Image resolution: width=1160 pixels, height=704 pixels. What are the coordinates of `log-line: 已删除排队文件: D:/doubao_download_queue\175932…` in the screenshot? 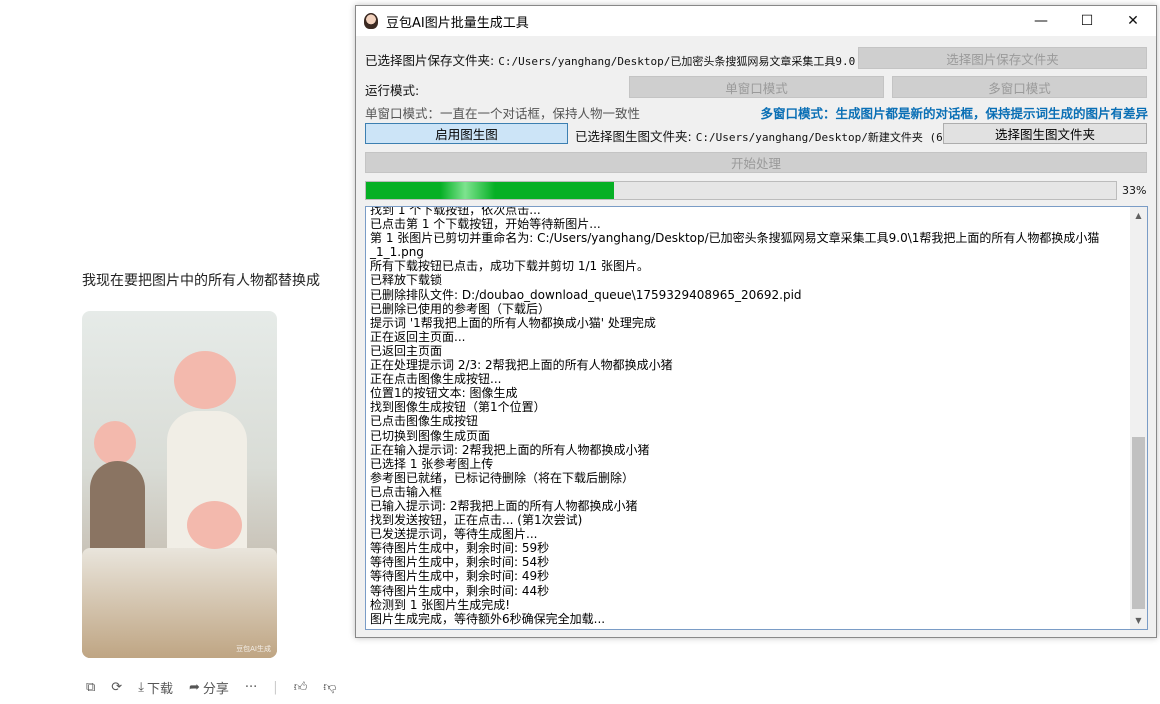 It's located at (586, 294).